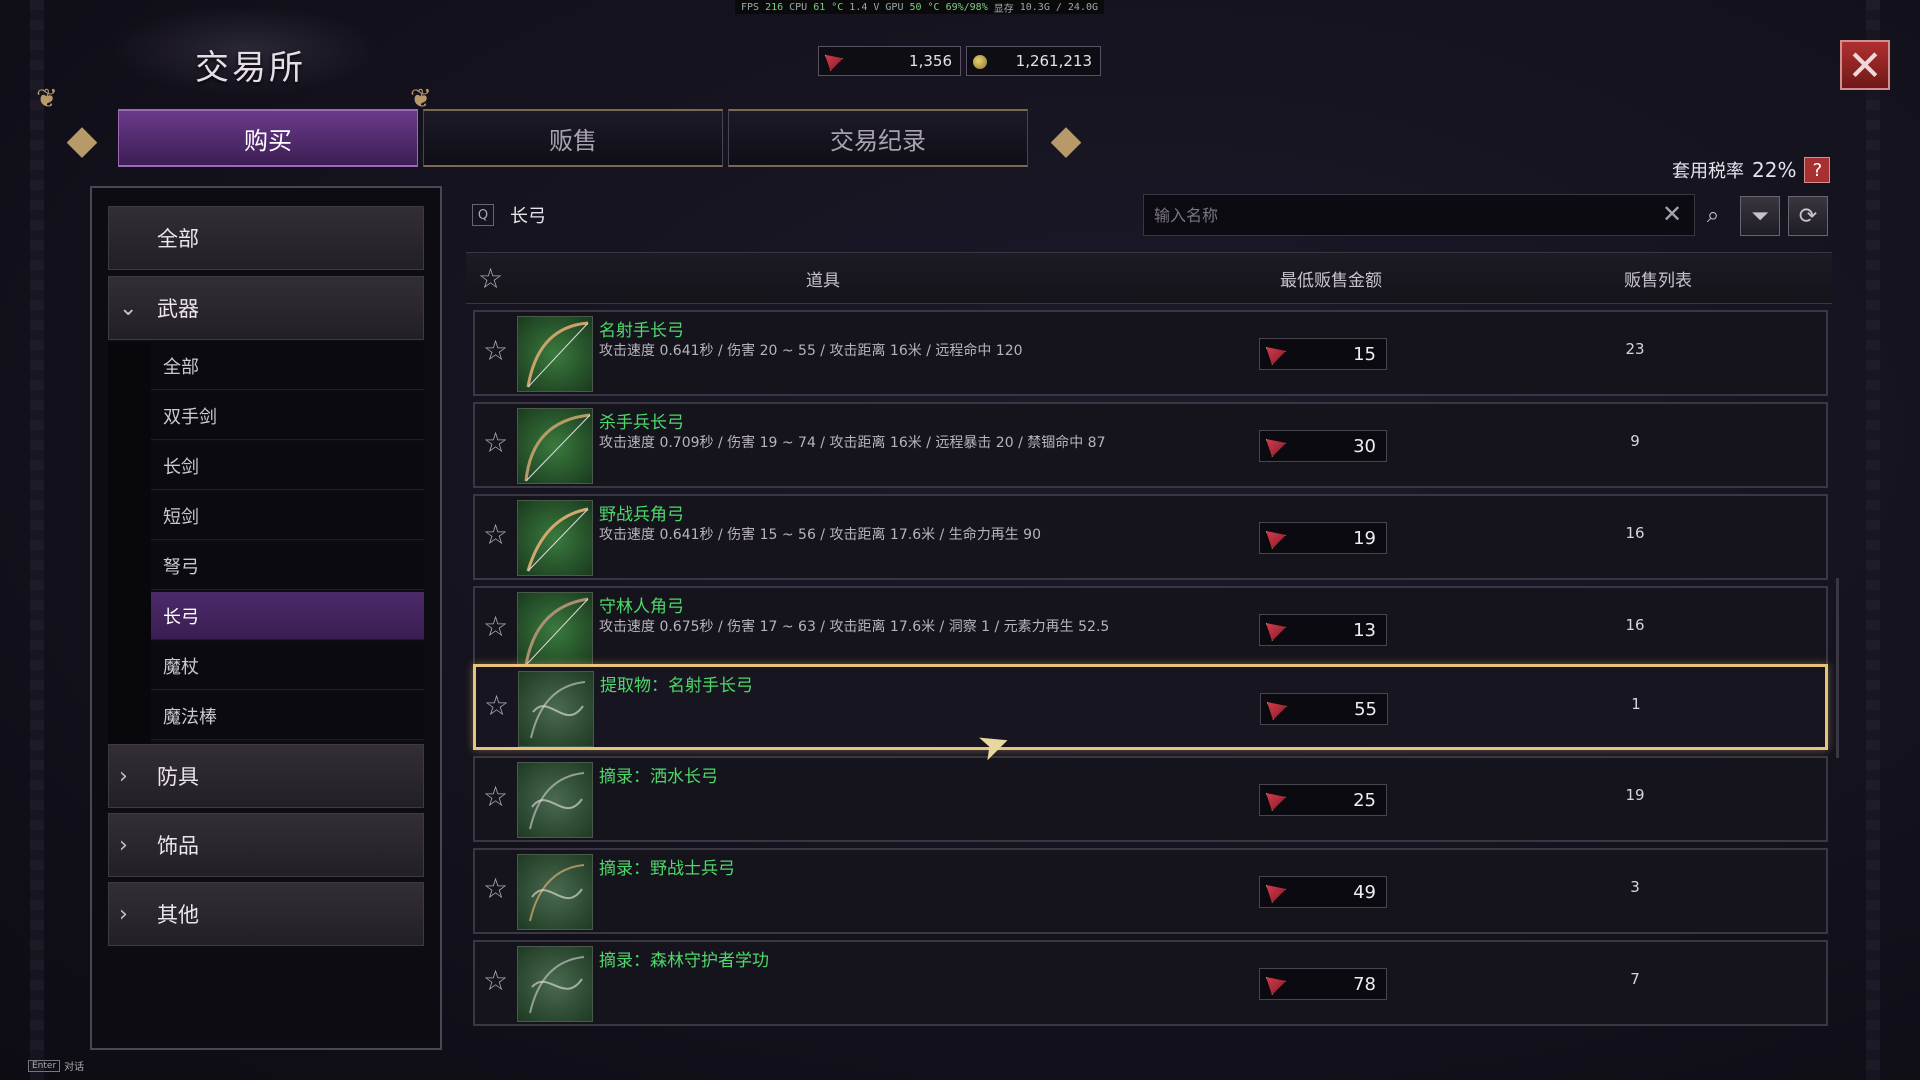 The height and width of the screenshot is (1080, 1920). I want to click on longbow-item-icon, so click(555, 354).